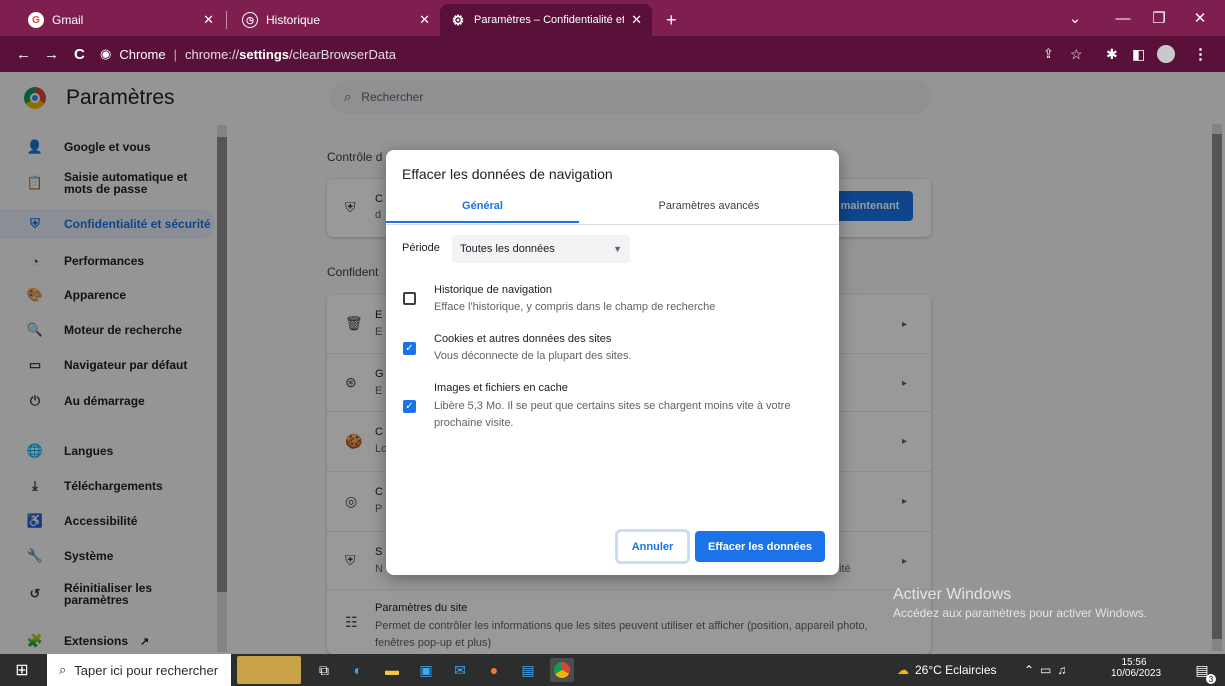 This screenshot has height=686, width=1225. Describe the element at coordinates (458, 19) in the screenshot. I see `gear-icon: ⚙` at that location.